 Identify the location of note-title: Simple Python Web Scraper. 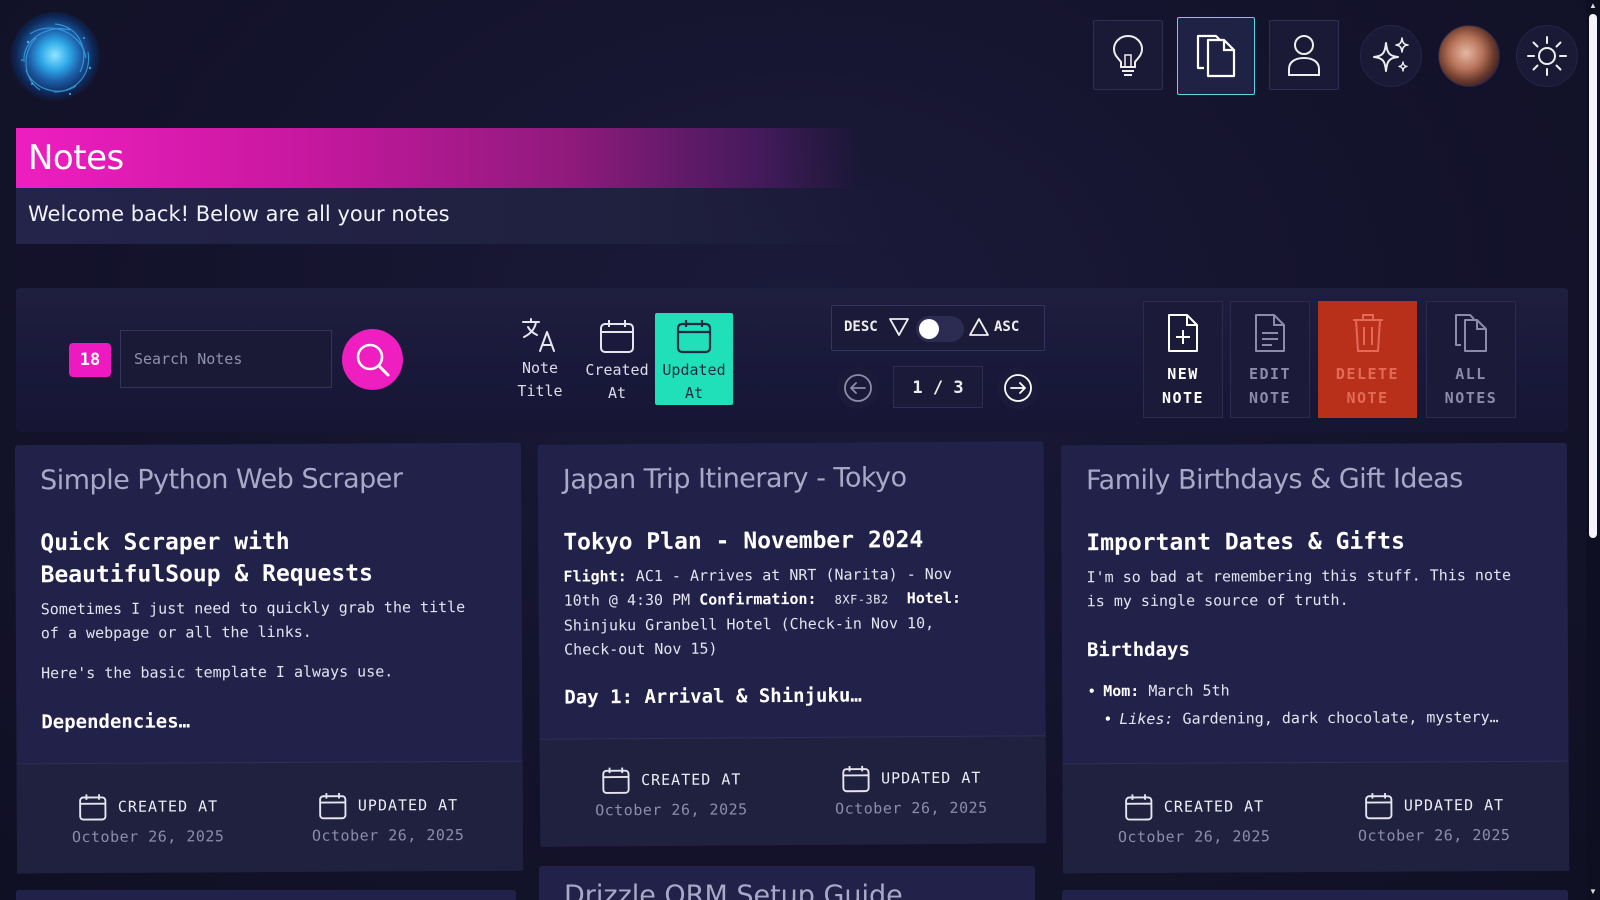
(221, 480).